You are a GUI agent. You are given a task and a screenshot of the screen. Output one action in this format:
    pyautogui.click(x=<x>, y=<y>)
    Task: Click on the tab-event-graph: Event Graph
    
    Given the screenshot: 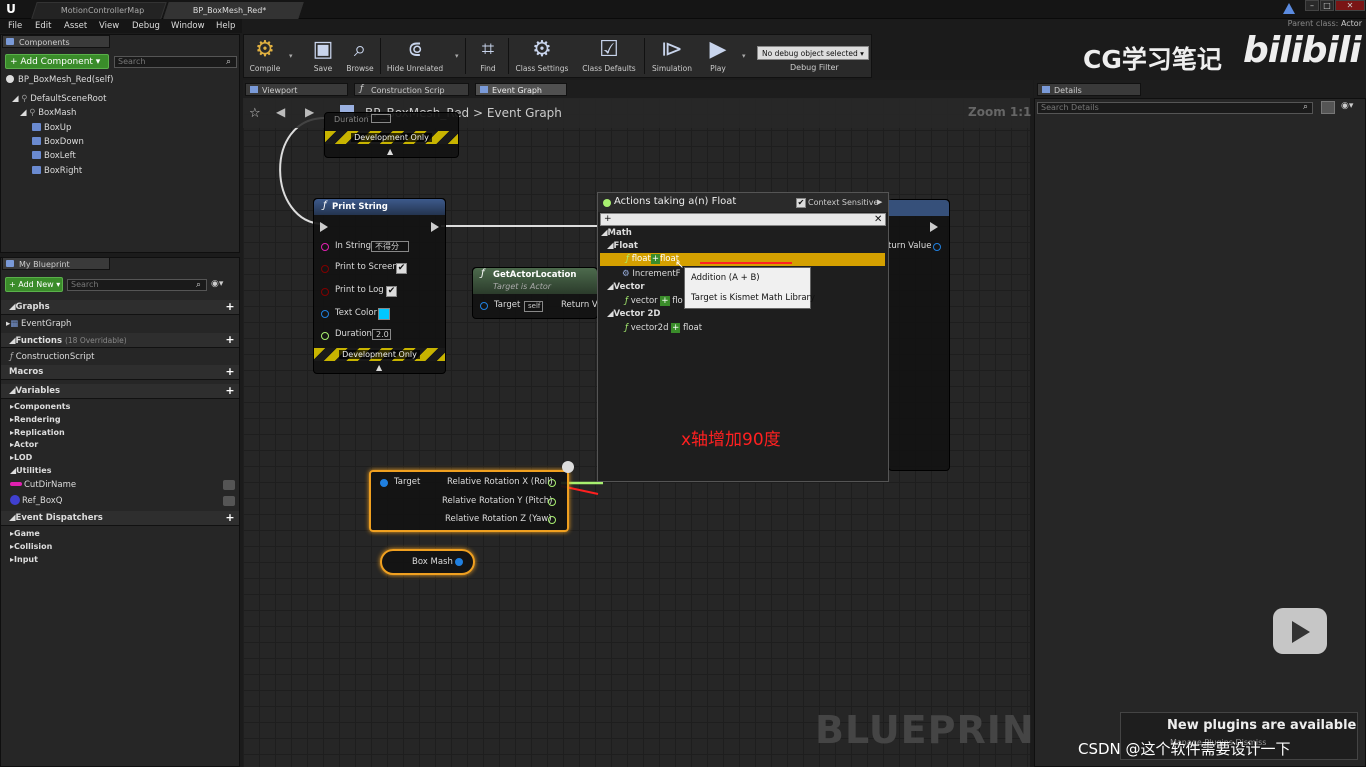 What is the action you would take?
    pyautogui.click(x=521, y=89)
    